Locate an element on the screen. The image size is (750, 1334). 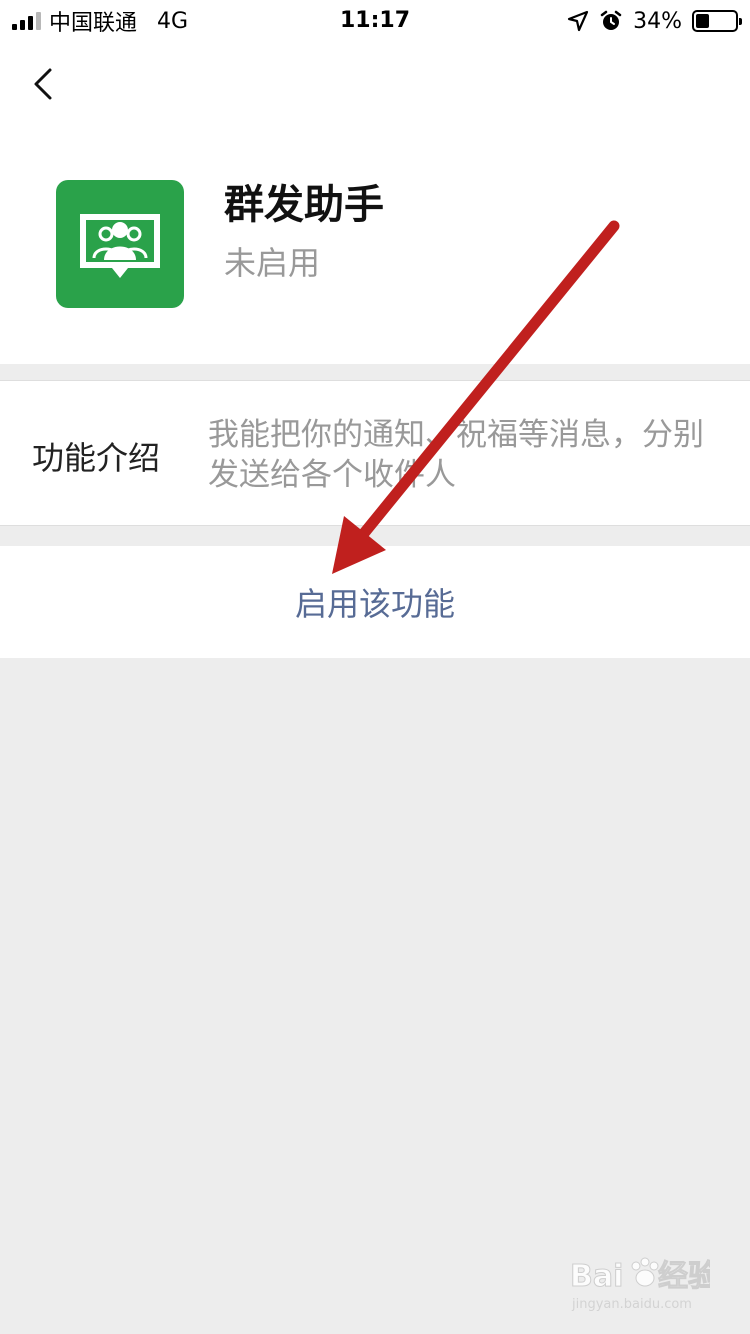
svg-text: jingyan.baidu.com is located at coordinates (631, 1304).